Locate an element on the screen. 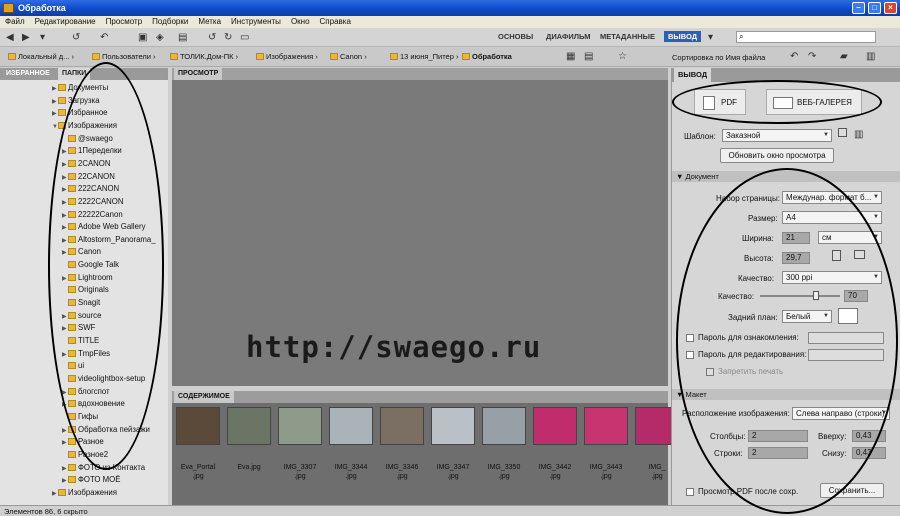 The width and height of the screenshot is (900, 516). tree-item: ▶ Изображения is located at coordinates (84, 493).